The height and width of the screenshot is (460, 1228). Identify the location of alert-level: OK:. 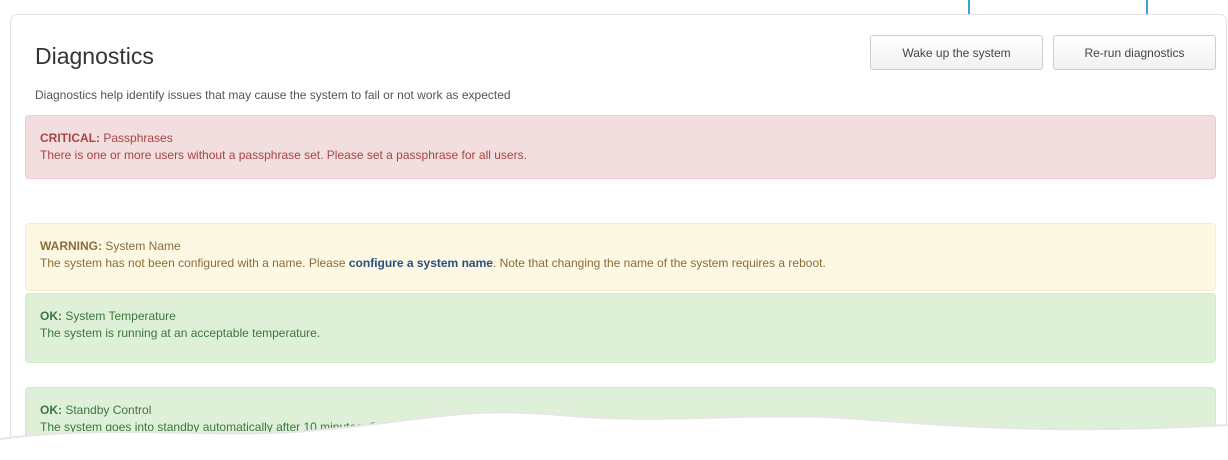
(51, 316).